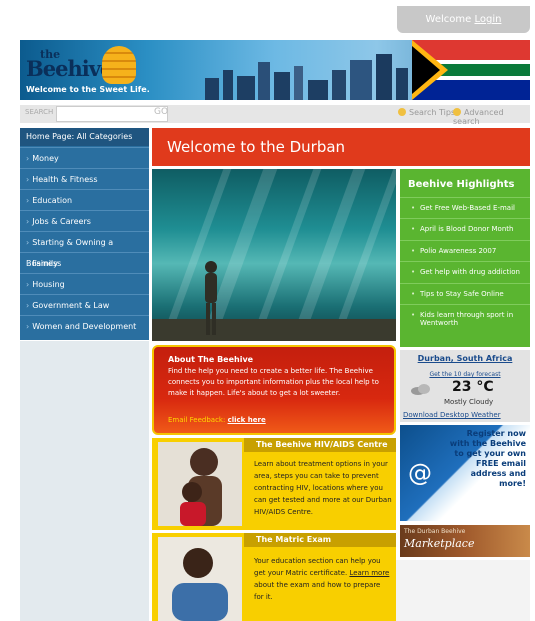 This screenshot has width=535, height=621. Describe the element at coordinates (84, 283) in the screenshot. I see `sidebar-item-housing: › Housing` at that location.